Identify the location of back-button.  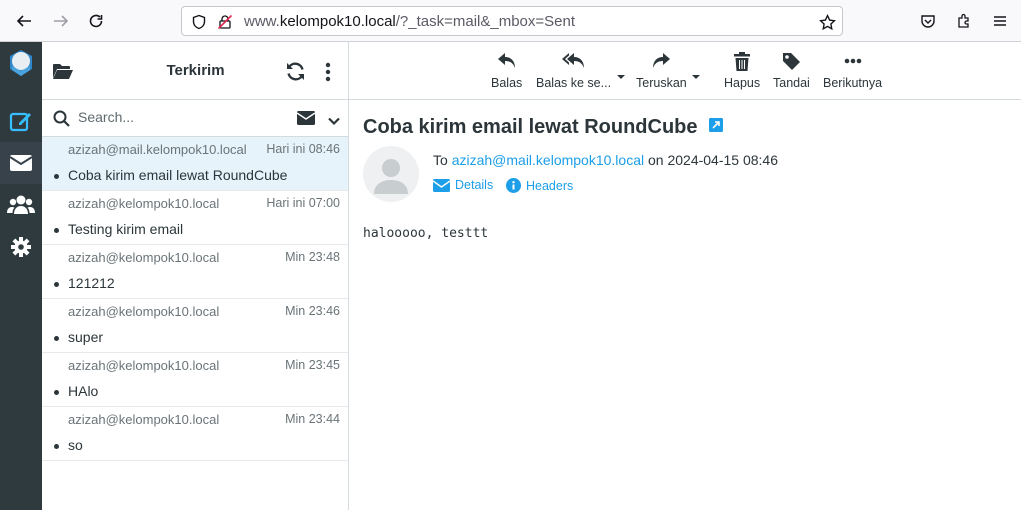
(24, 21).